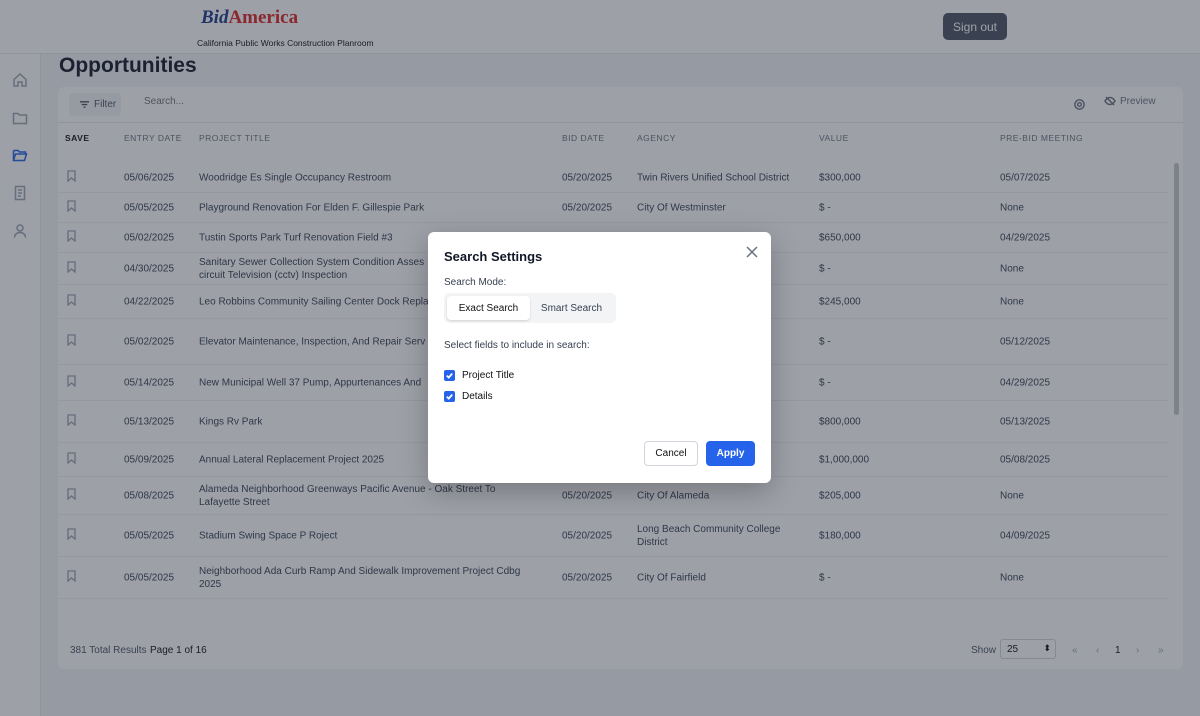 The image size is (1200, 716). What do you see at coordinates (671, 453) in the screenshot?
I see `cancel-button: Cancel` at bounding box center [671, 453].